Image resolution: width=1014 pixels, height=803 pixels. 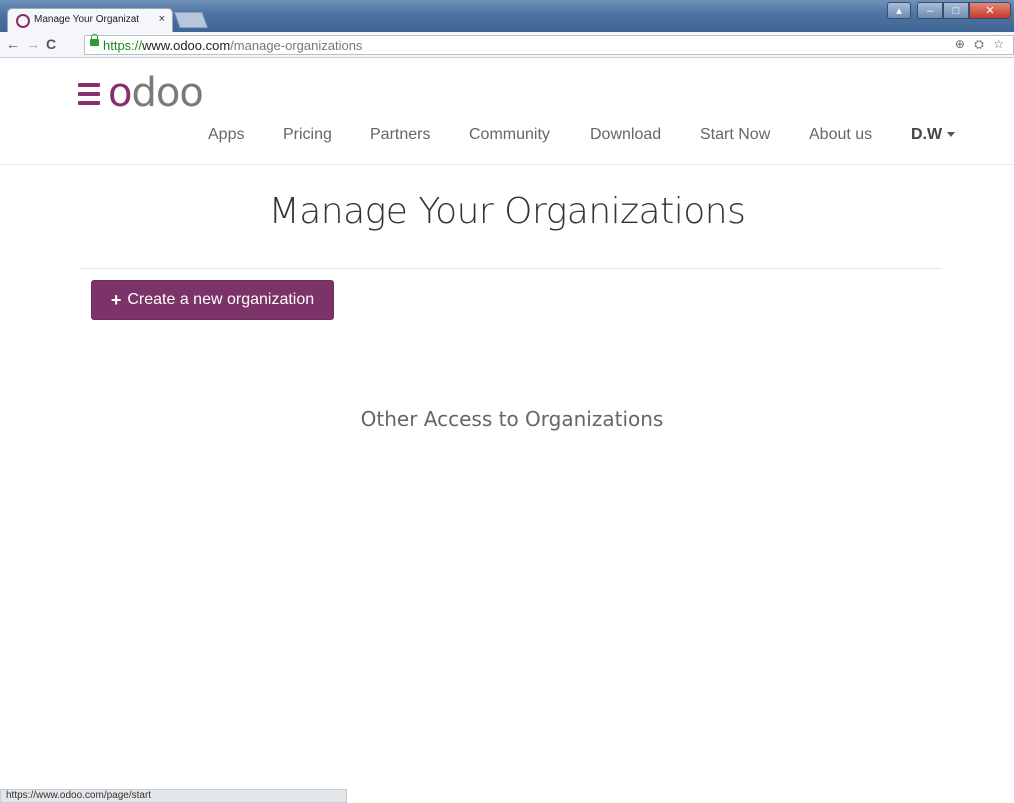 I want to click on create-organization-button: + Create a new organization, so click(x=212, y=300).